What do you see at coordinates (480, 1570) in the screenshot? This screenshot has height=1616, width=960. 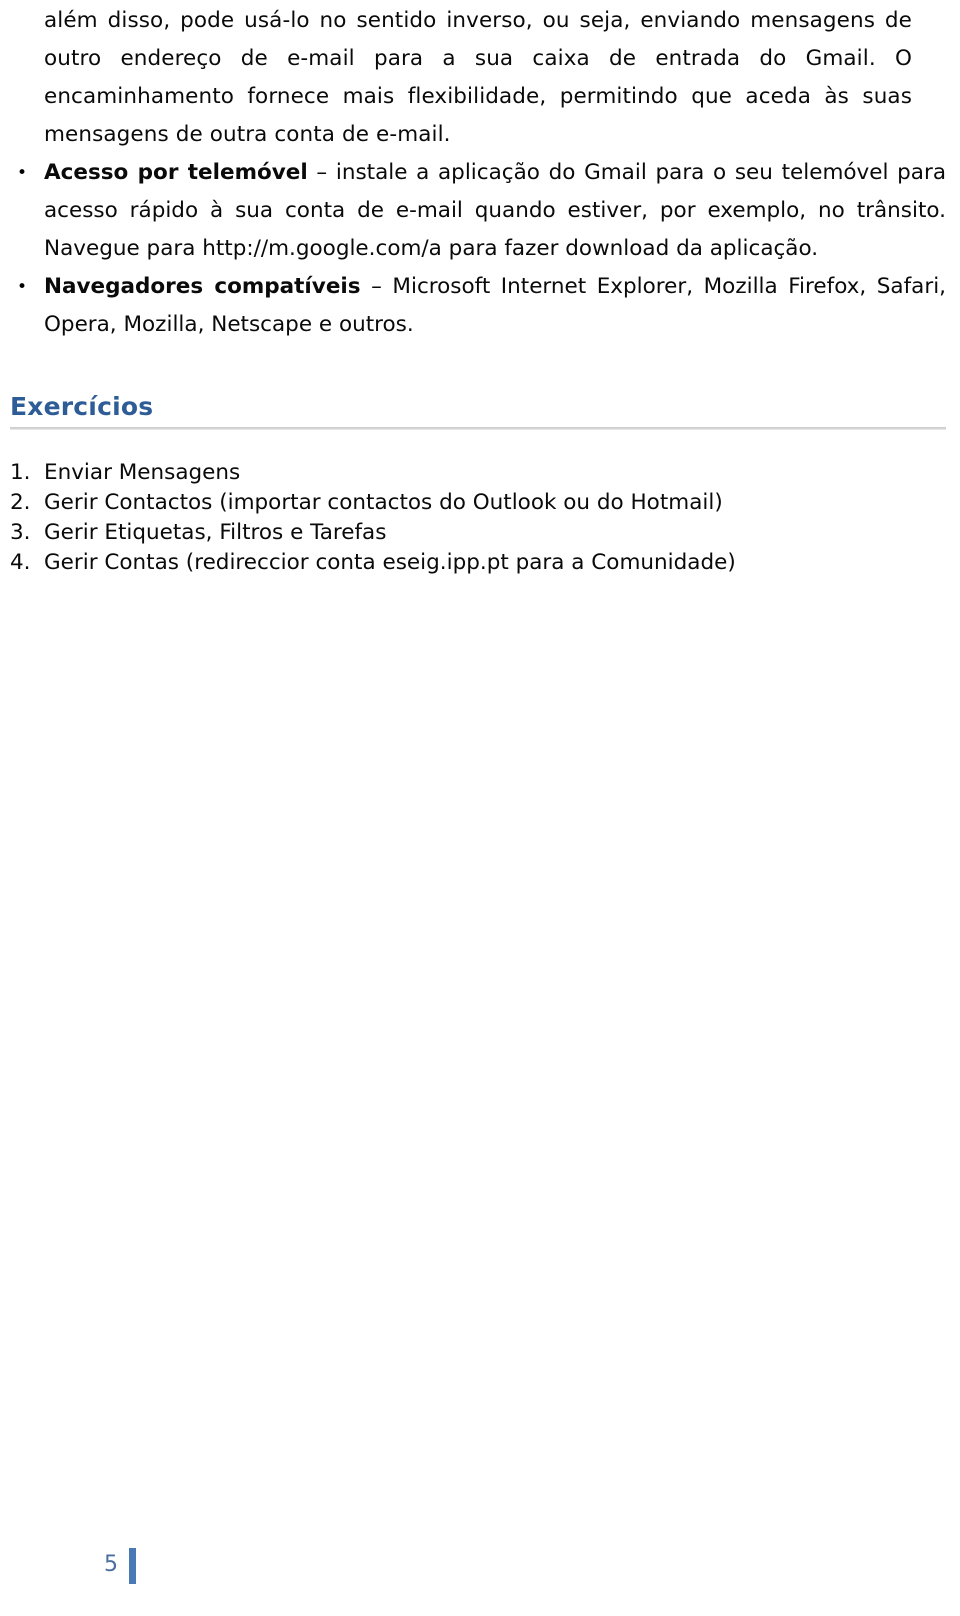 I see `page-footer: 5` at bounding box center [480, 1570].